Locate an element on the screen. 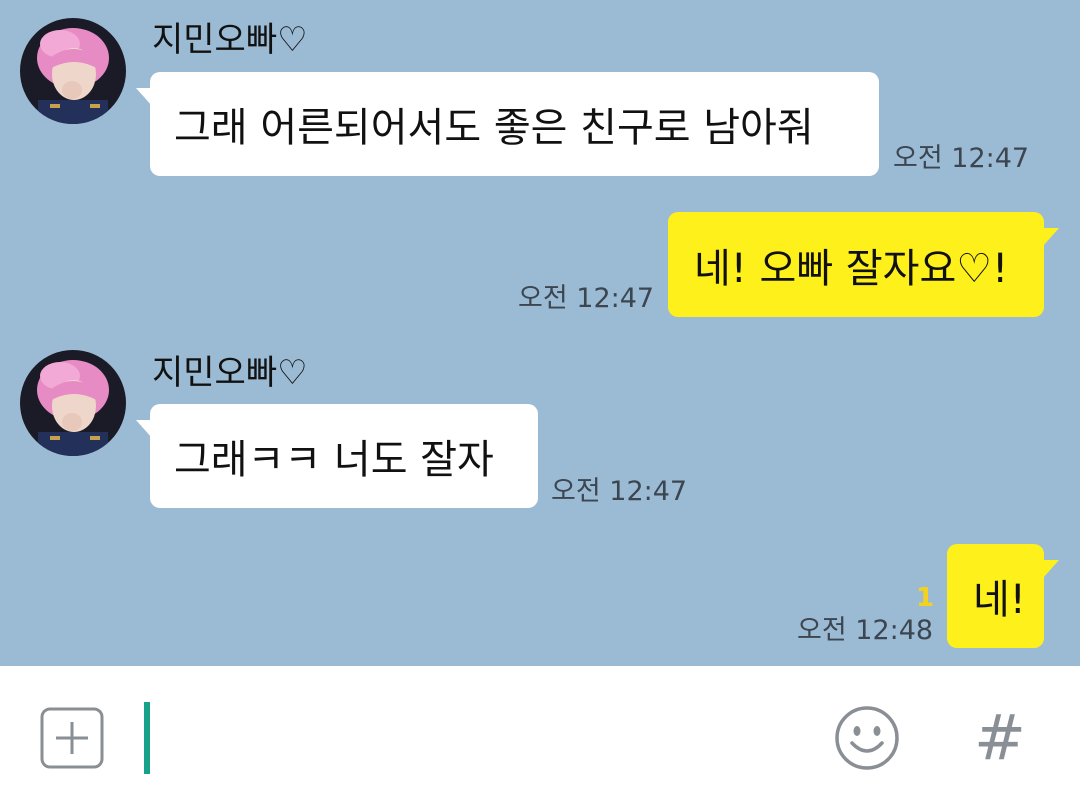 This screenshot has width=1080, height=810. message-text: 네! 오빠 잘자요♡! is located at coordinates (851, 268).